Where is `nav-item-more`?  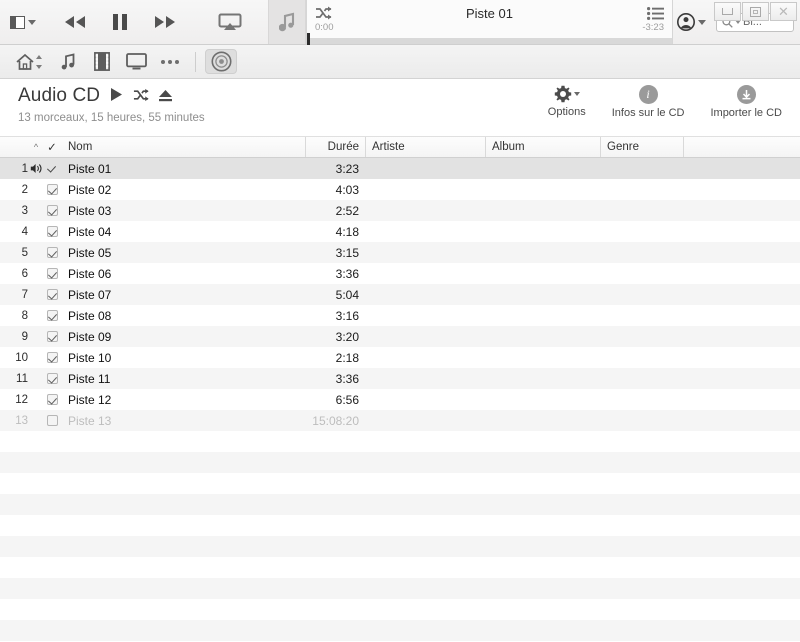
nav-item-more is located at coordinates (170, 61).